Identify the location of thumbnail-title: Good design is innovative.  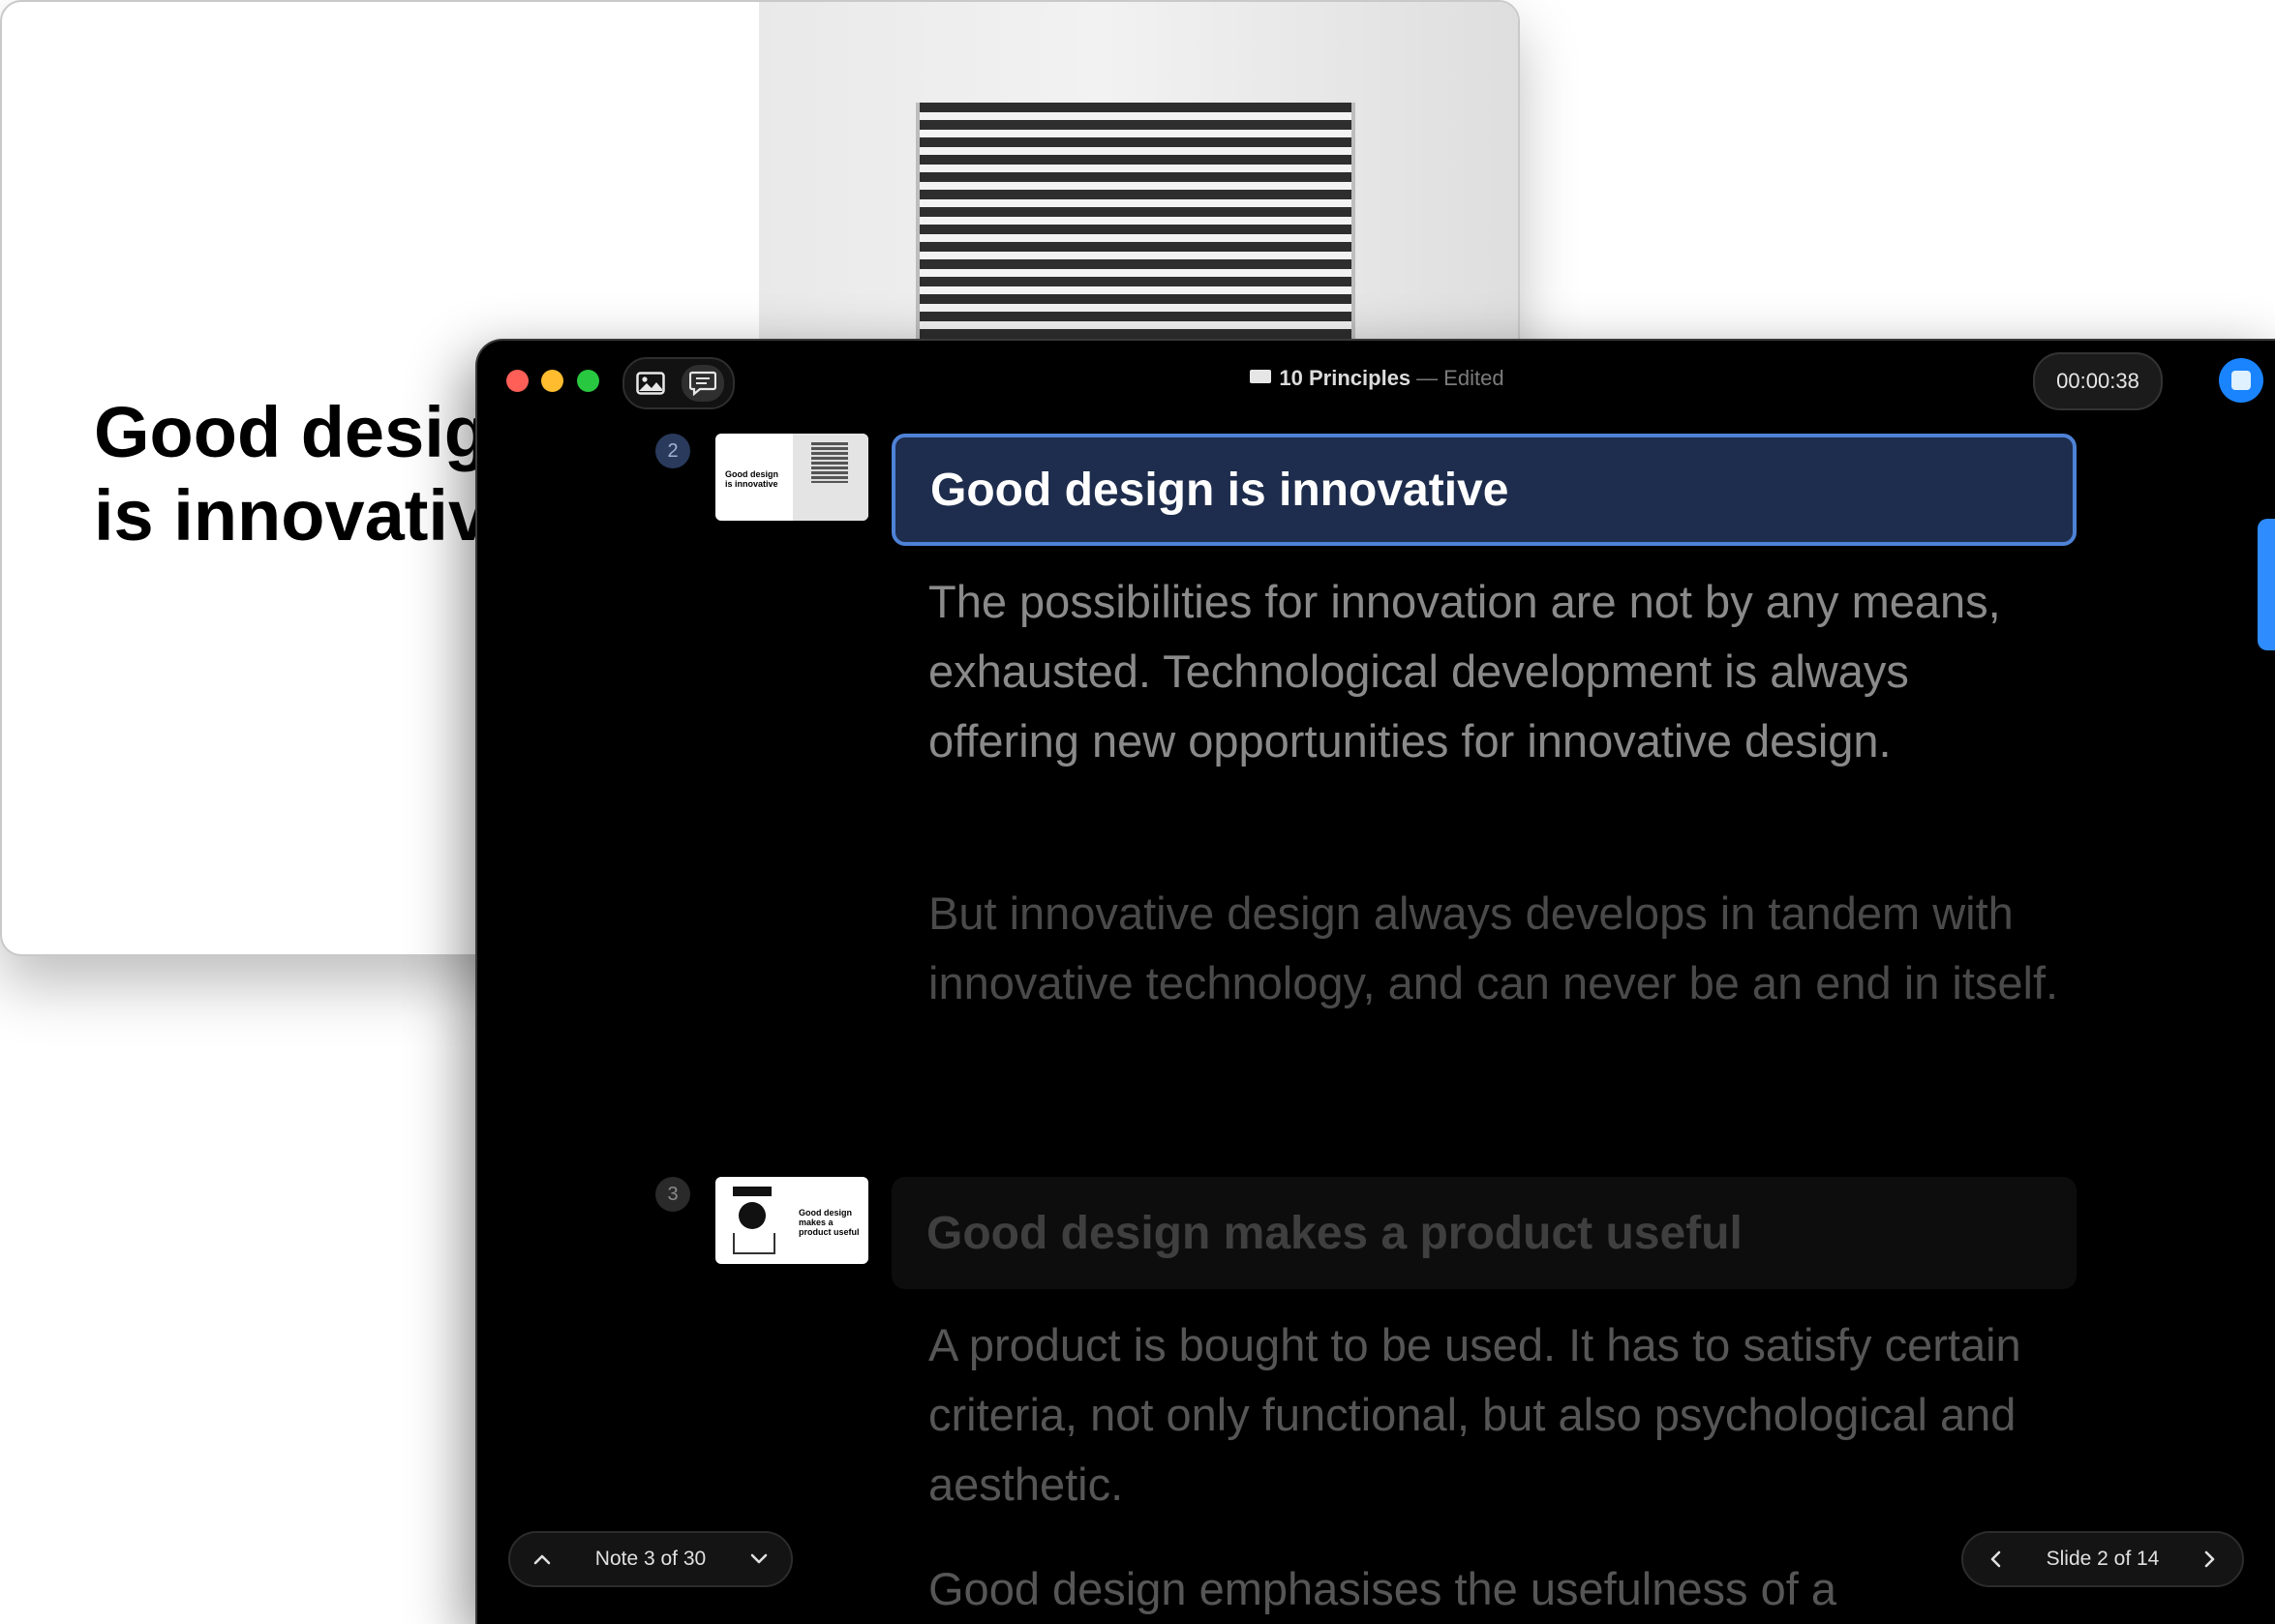
(752, 479).